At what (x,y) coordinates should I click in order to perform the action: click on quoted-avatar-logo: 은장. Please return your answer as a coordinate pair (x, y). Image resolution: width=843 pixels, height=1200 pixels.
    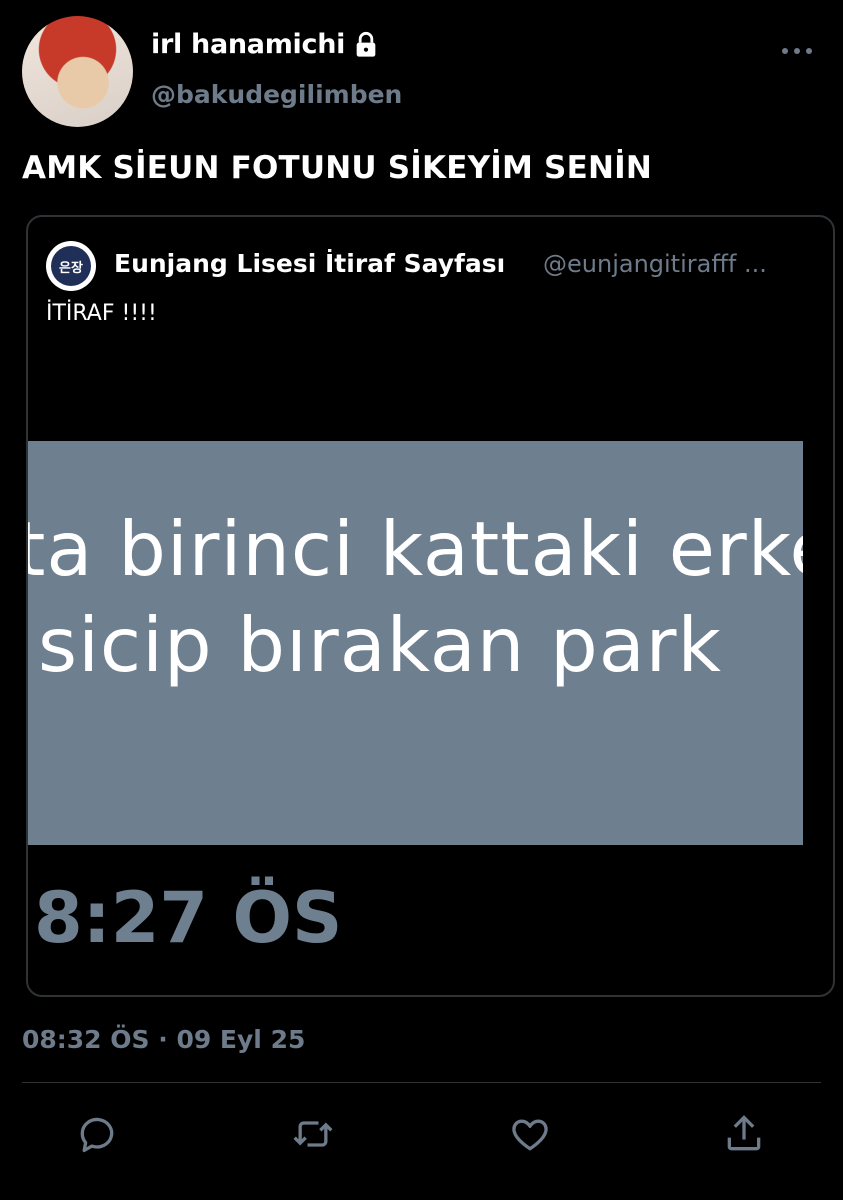
    Looking at the image, I should click on (71, 266).